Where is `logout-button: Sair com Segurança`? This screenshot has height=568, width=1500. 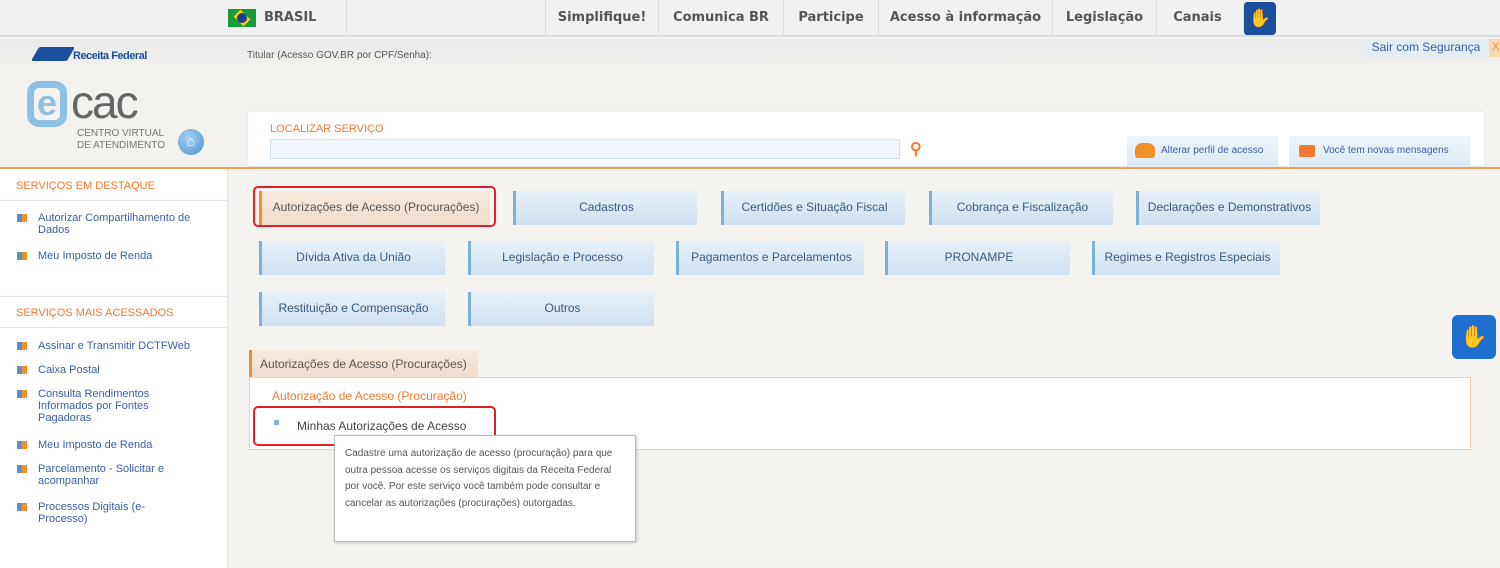 logout-button: Sair com Segurança is located at coordinates (1426, 48).